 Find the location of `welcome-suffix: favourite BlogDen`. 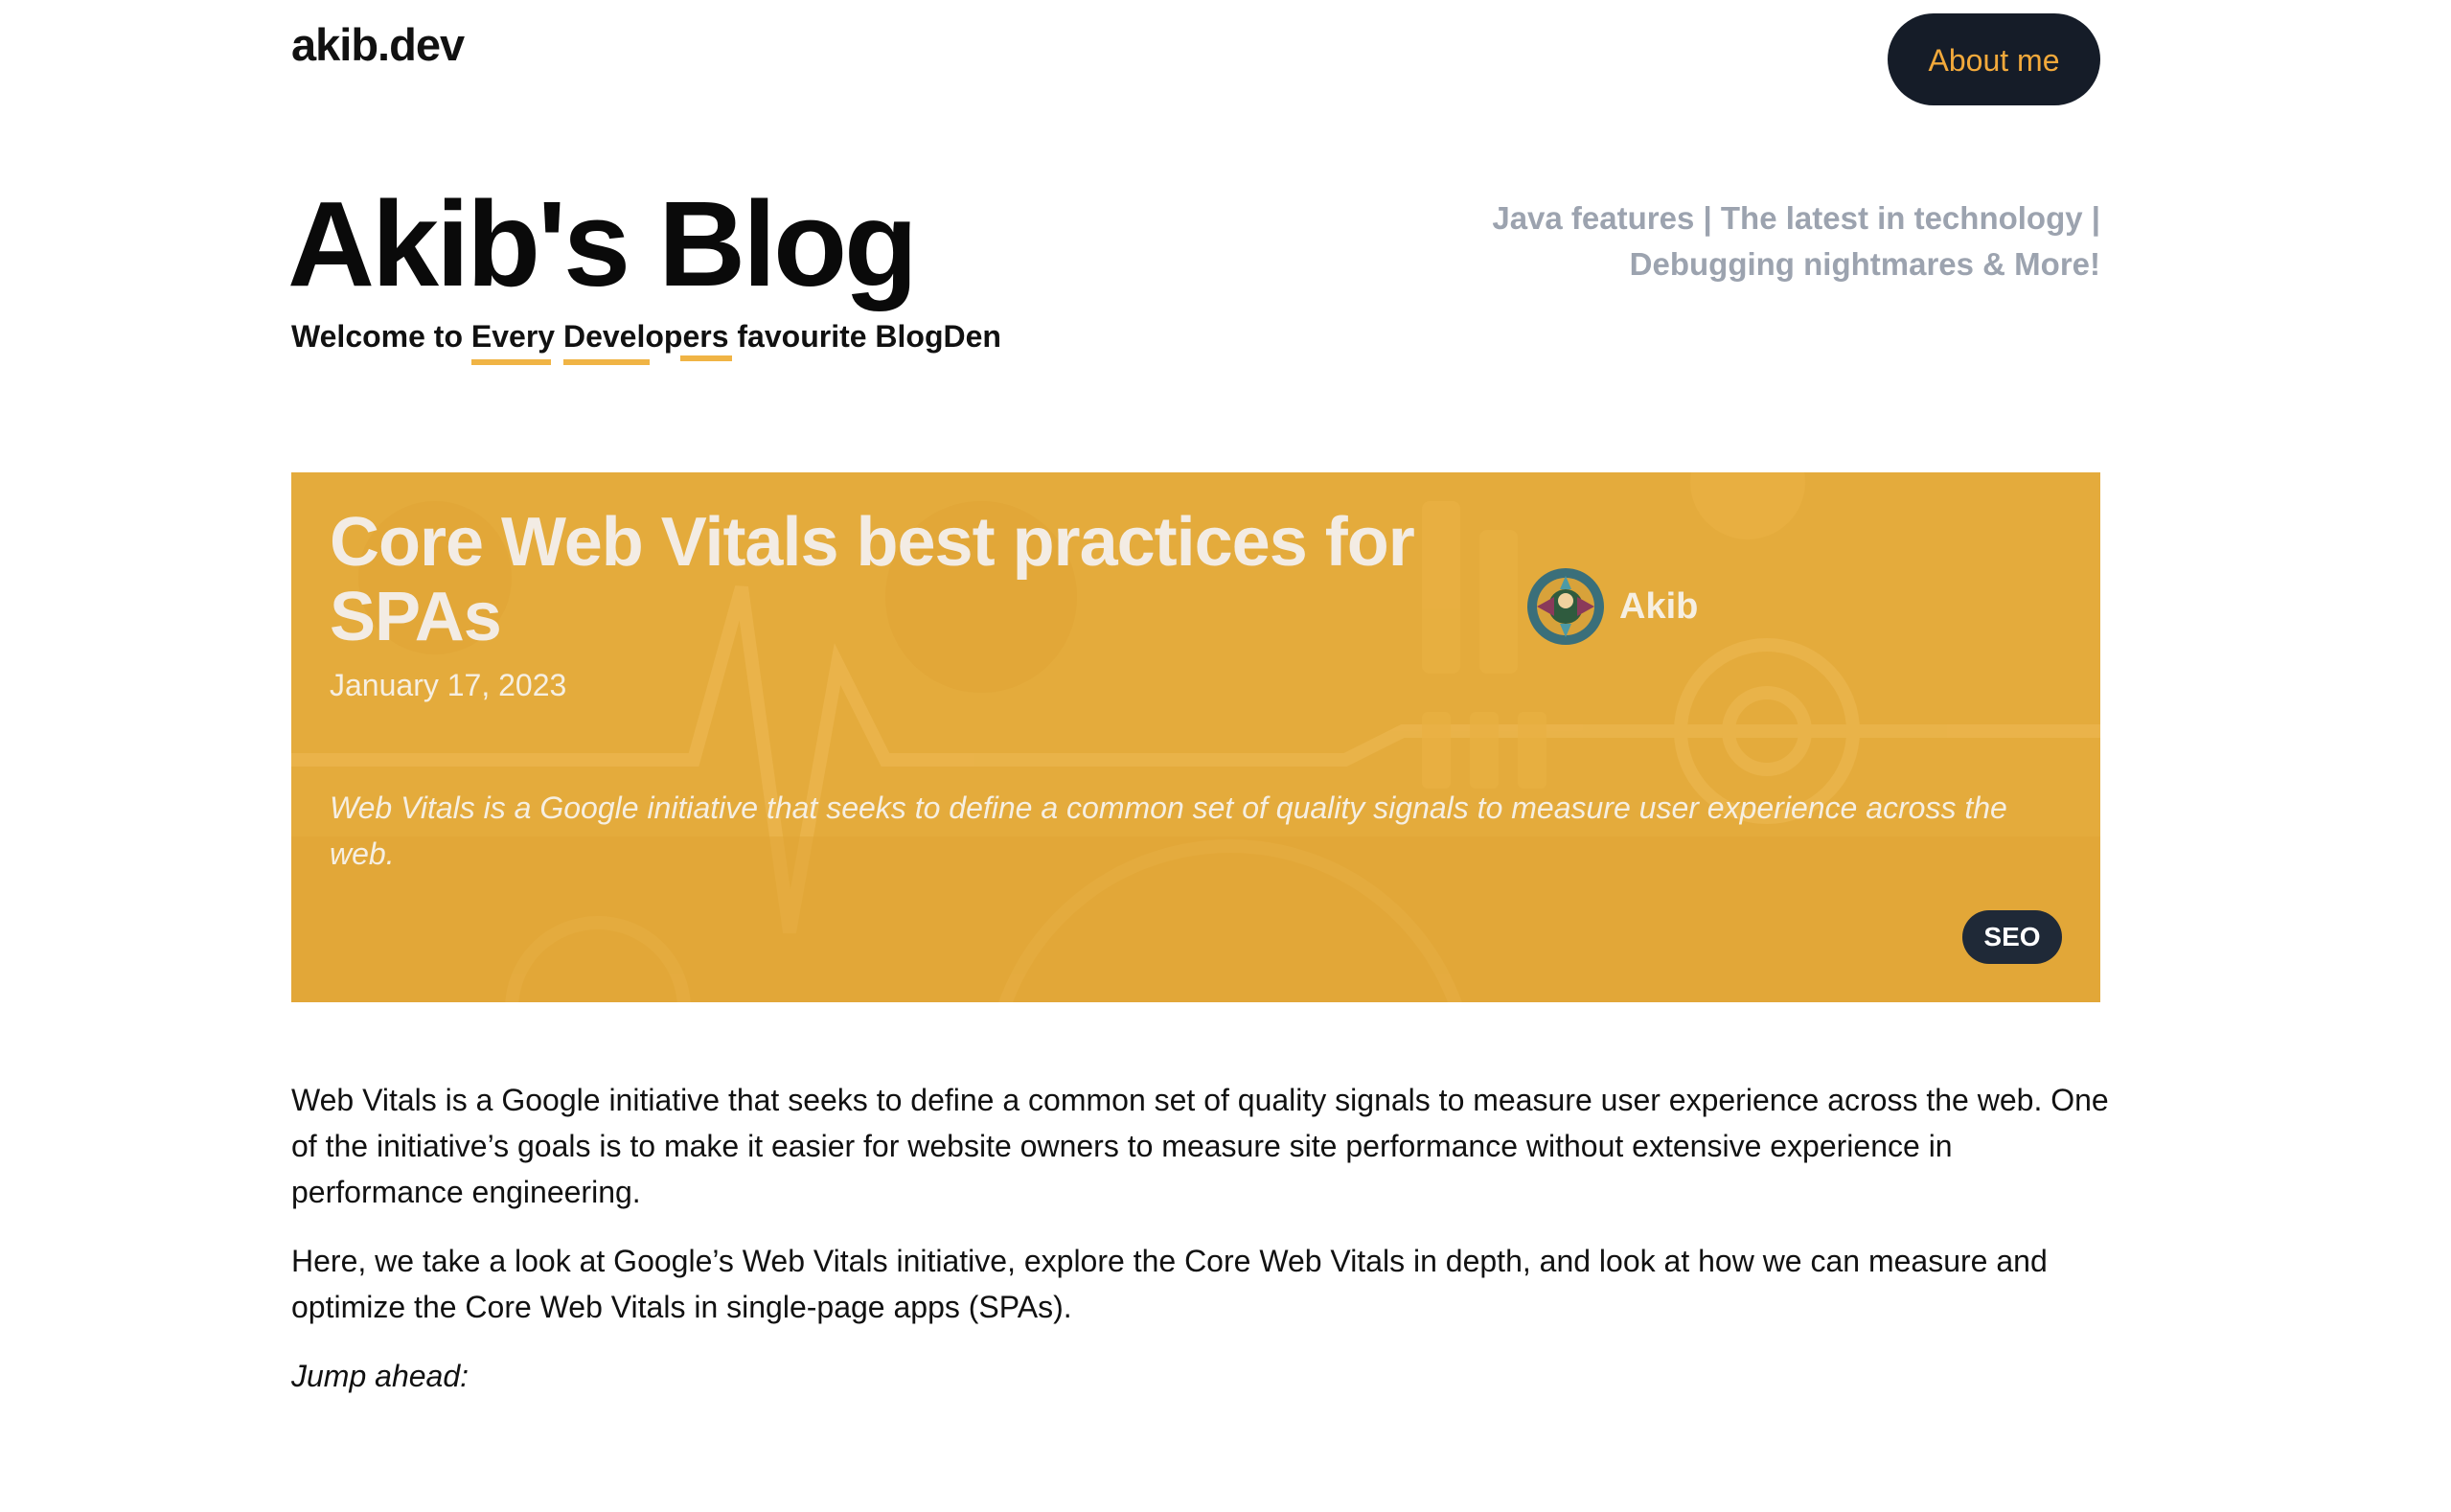

welcome-suffix: favourite BlogDen is located at coordinates (865, 337).